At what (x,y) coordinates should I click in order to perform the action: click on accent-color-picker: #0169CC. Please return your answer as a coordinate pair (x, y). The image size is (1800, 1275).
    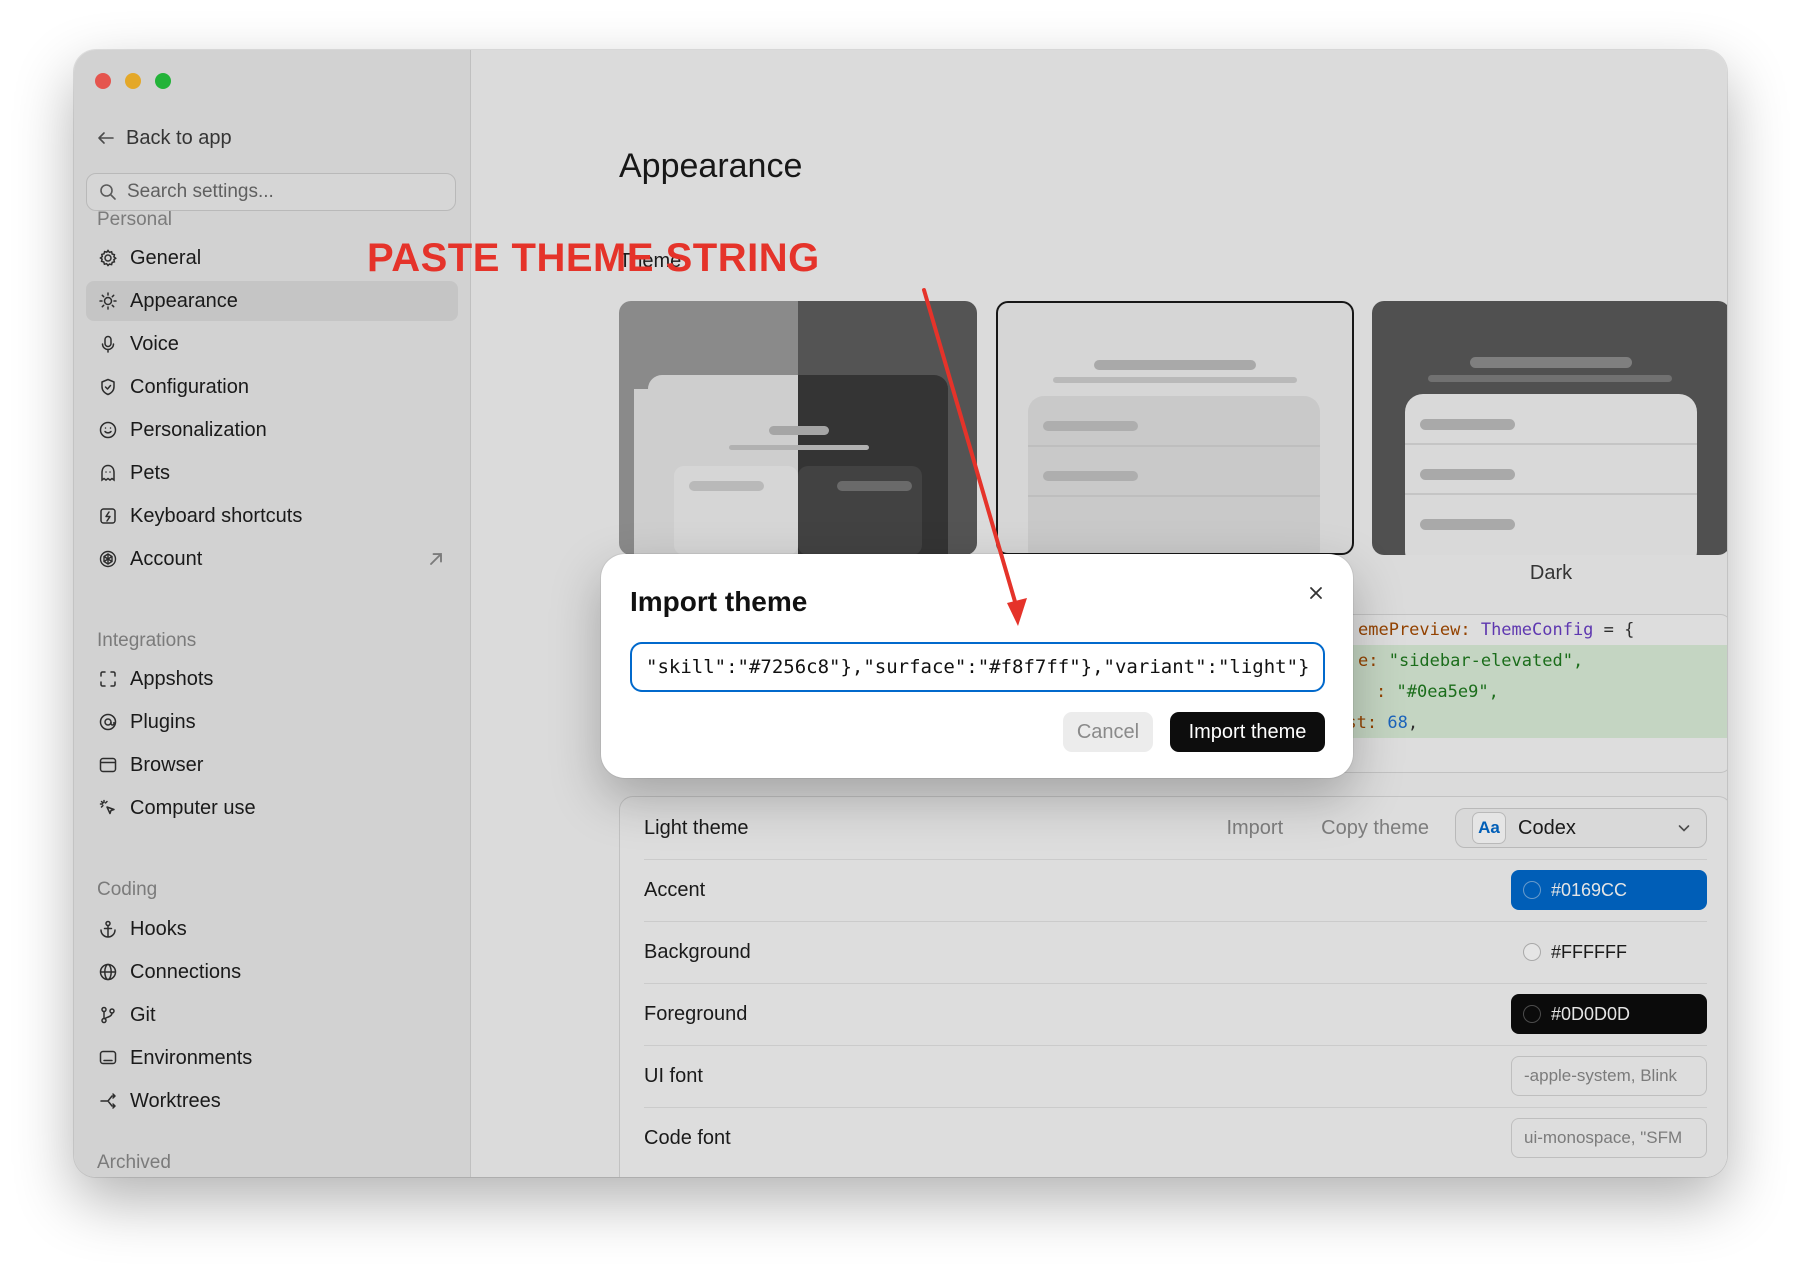
    Looking at the image, I should click on (1609, 890).